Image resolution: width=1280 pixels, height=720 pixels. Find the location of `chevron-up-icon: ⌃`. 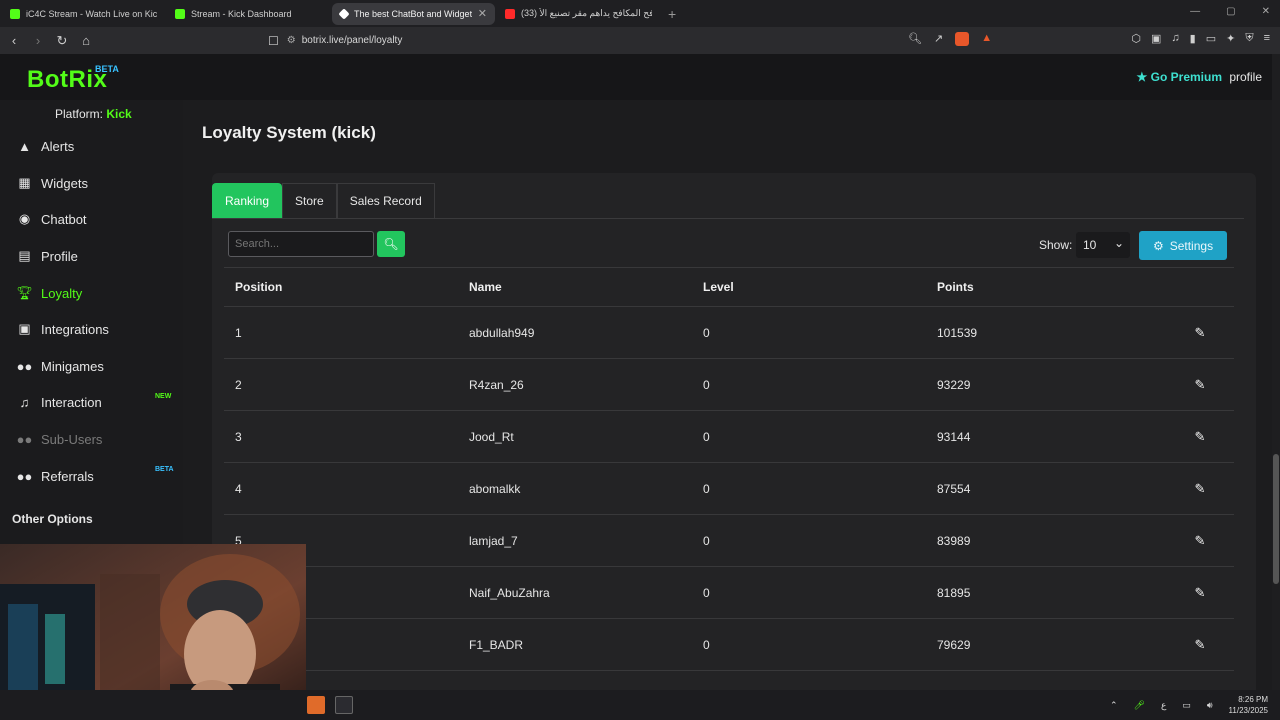

chevron-up-icon: ⌃ is located at coordinates (1114, 705).